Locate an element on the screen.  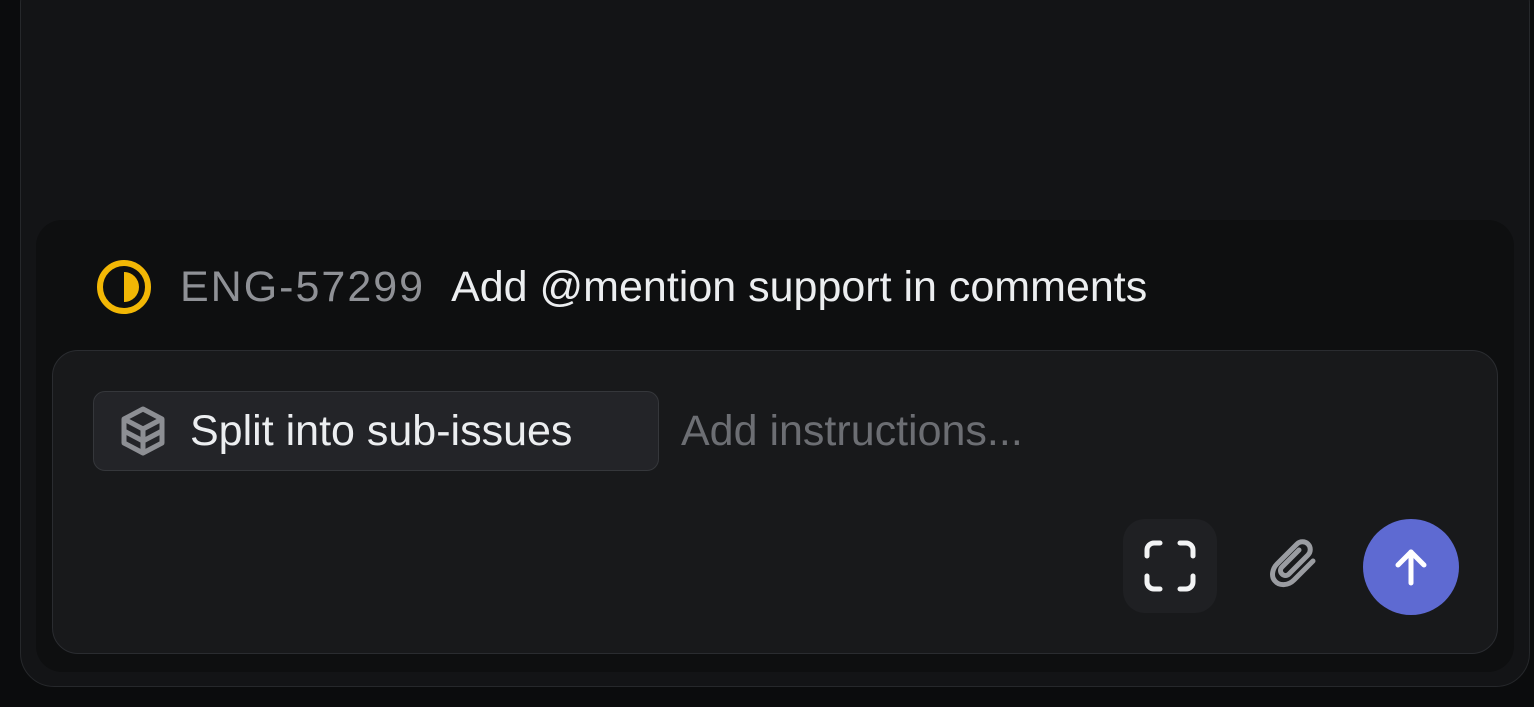
send-button is located at coordinates (1411, 567).